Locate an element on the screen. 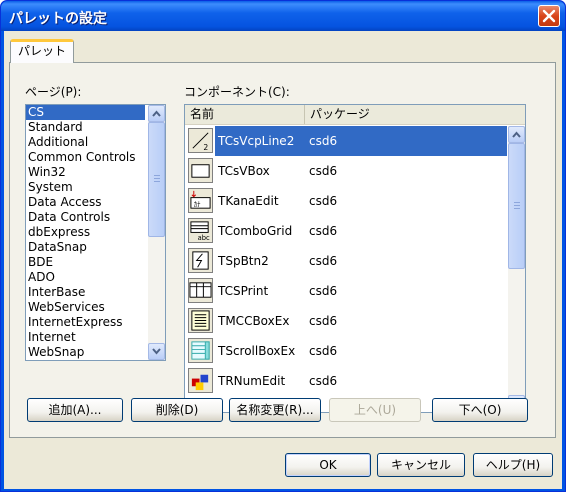 Image resolution: width=566 pixels, height=492 pixels. page-list-item: DataSnap is located at coordinates (85, 247).